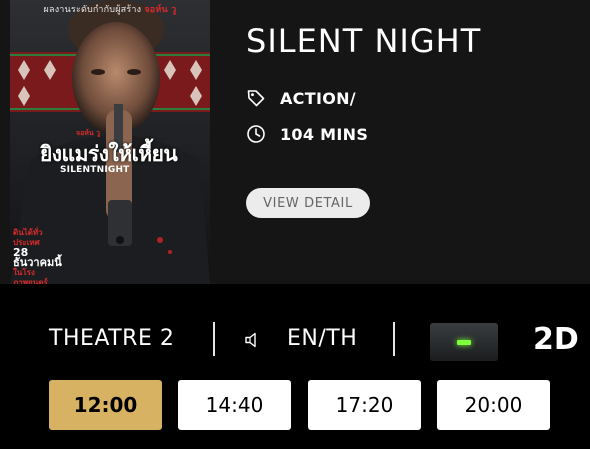 Image resolution: width=590 pixels, height=449 pixels. Describe the element at coordinates (253, 340) in the screenshot. I see `speaker-icon` at that location.